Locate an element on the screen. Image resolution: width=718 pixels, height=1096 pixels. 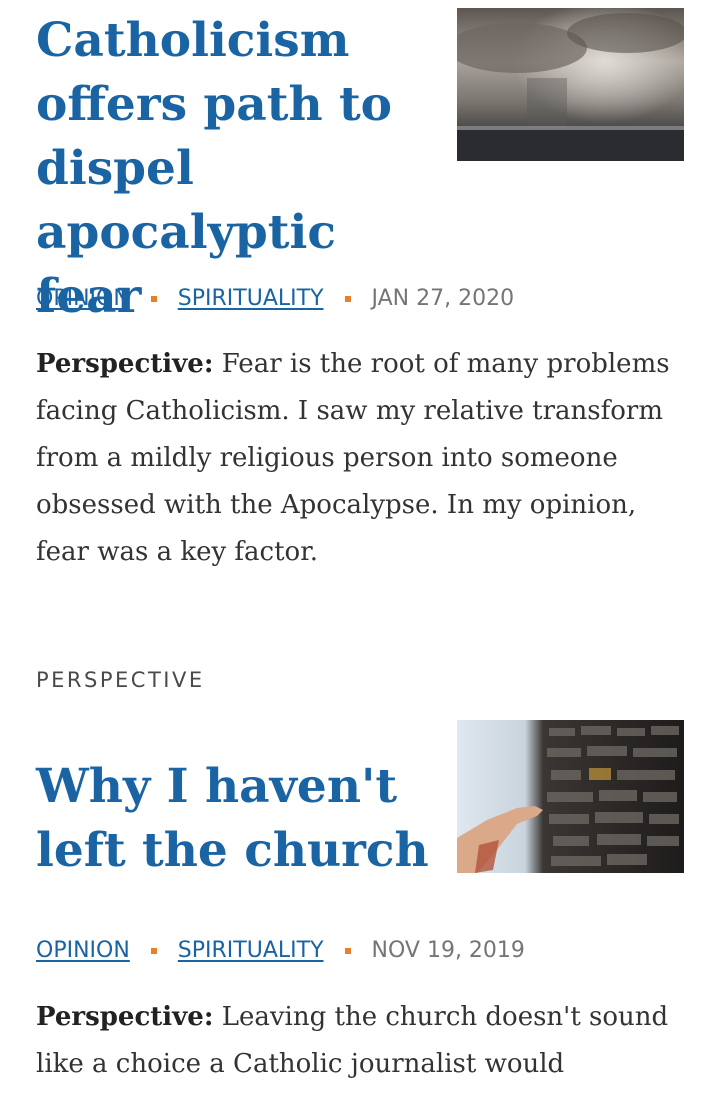
article-meta: OPINION SPIRITUALITY JAN 27, 2020 is located at coordinates (275, 298).